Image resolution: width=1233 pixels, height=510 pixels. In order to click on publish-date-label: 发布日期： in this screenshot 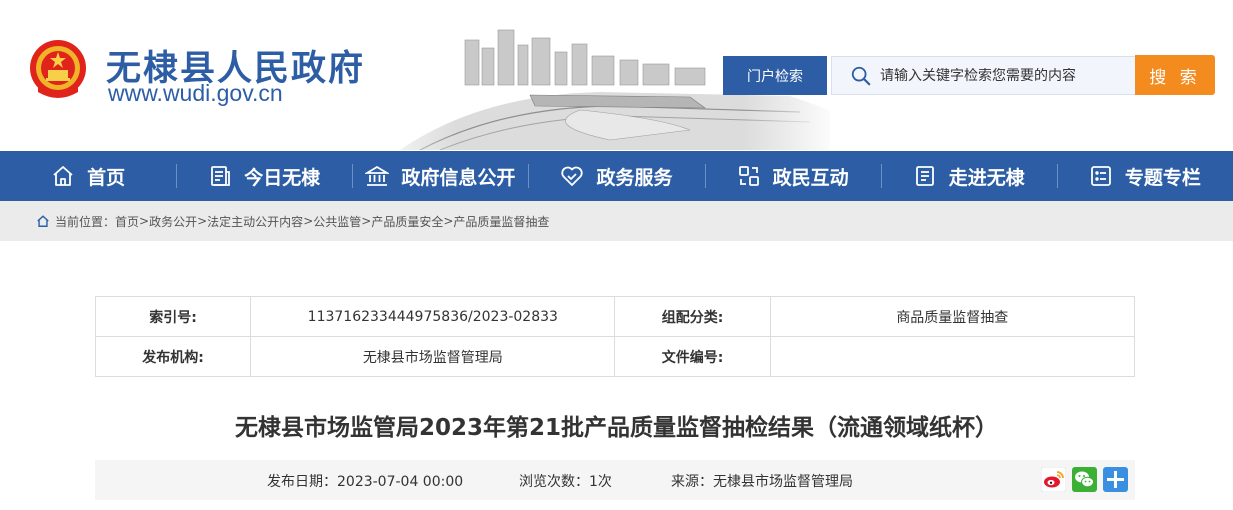, I will do `click(302, 482)`.